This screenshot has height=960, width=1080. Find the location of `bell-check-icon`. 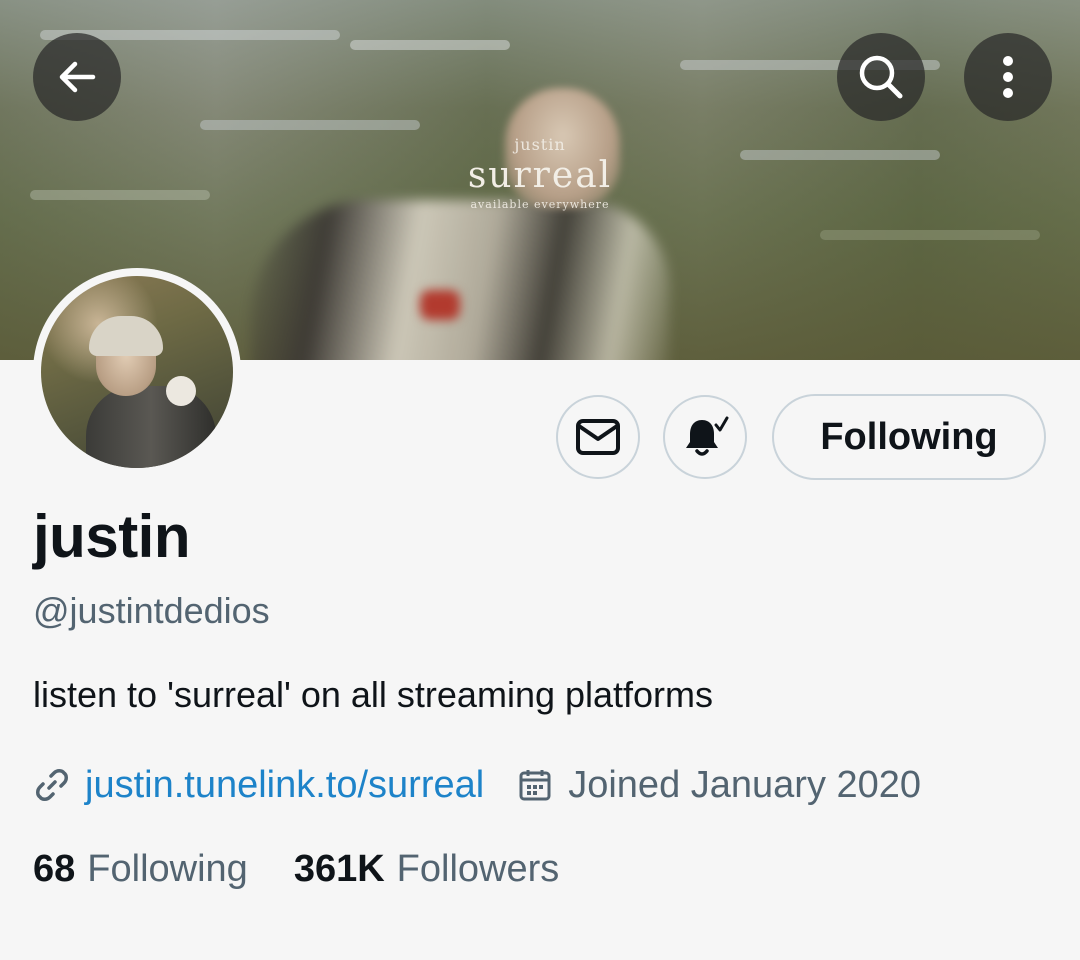

bell-check-icon is located at coordinates (707, 436).